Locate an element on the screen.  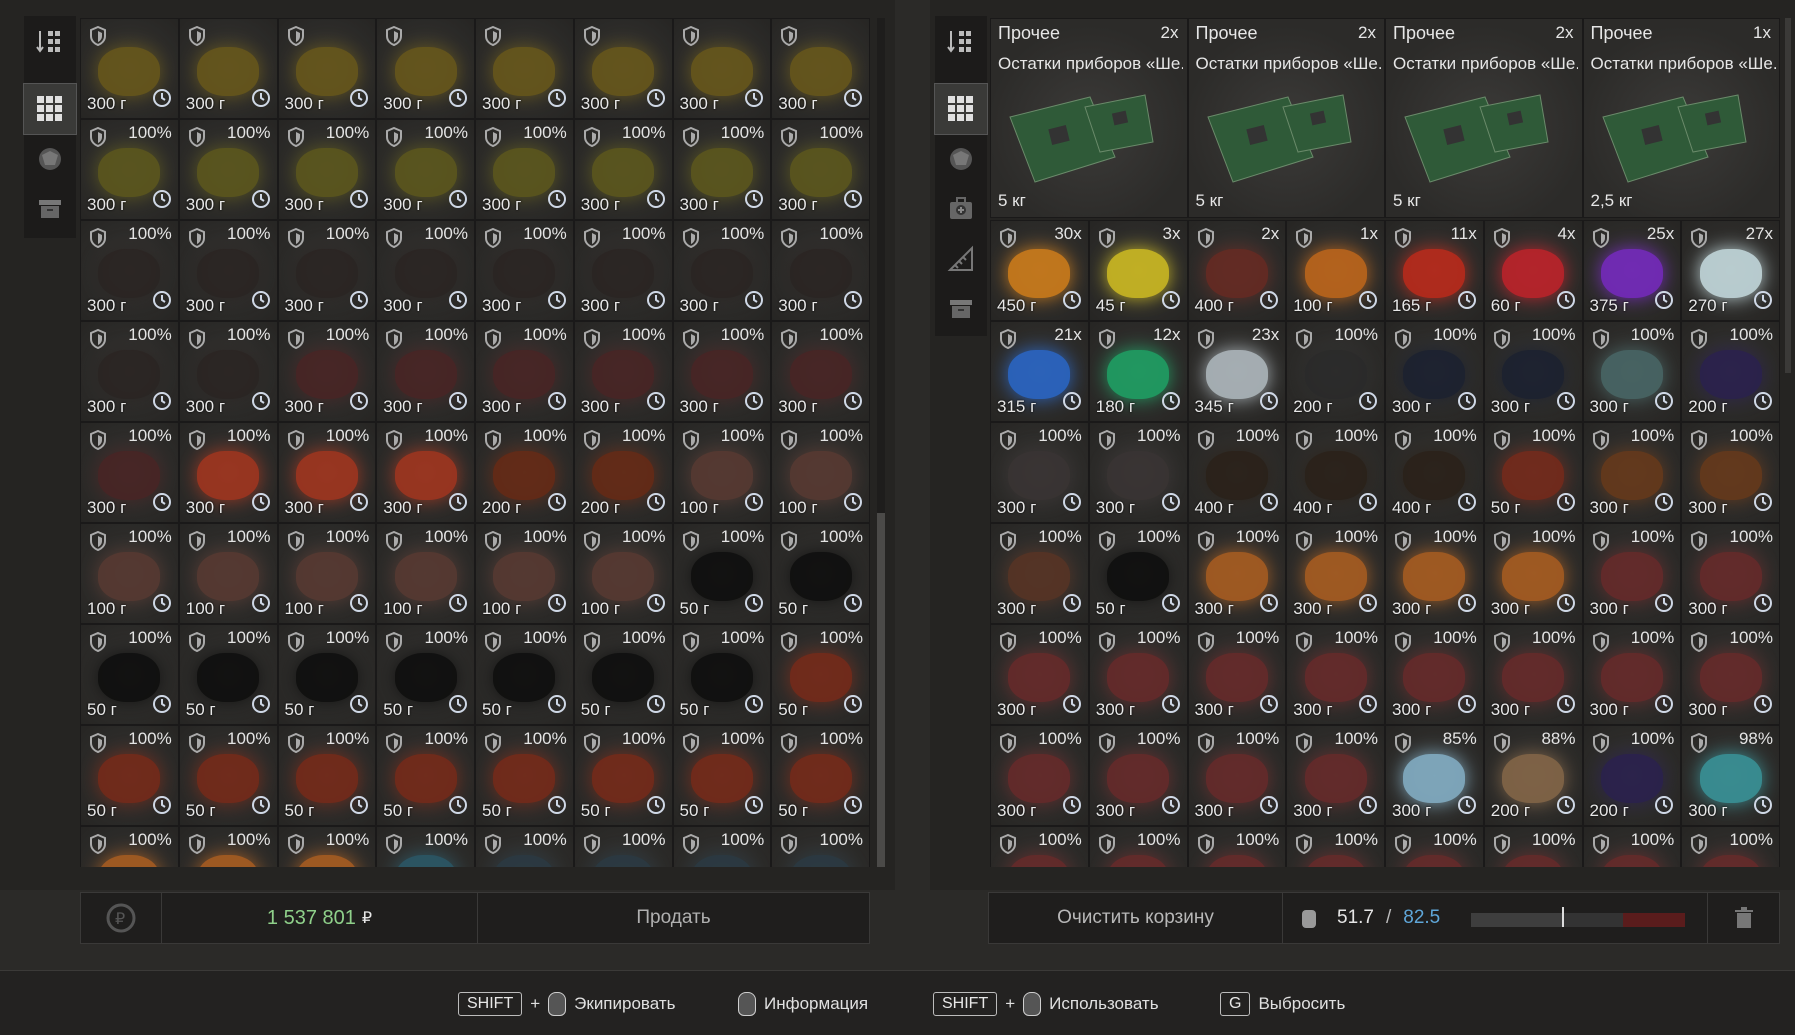
inventory-slot: 85% 300 г is located at coordinates (1434, 775).